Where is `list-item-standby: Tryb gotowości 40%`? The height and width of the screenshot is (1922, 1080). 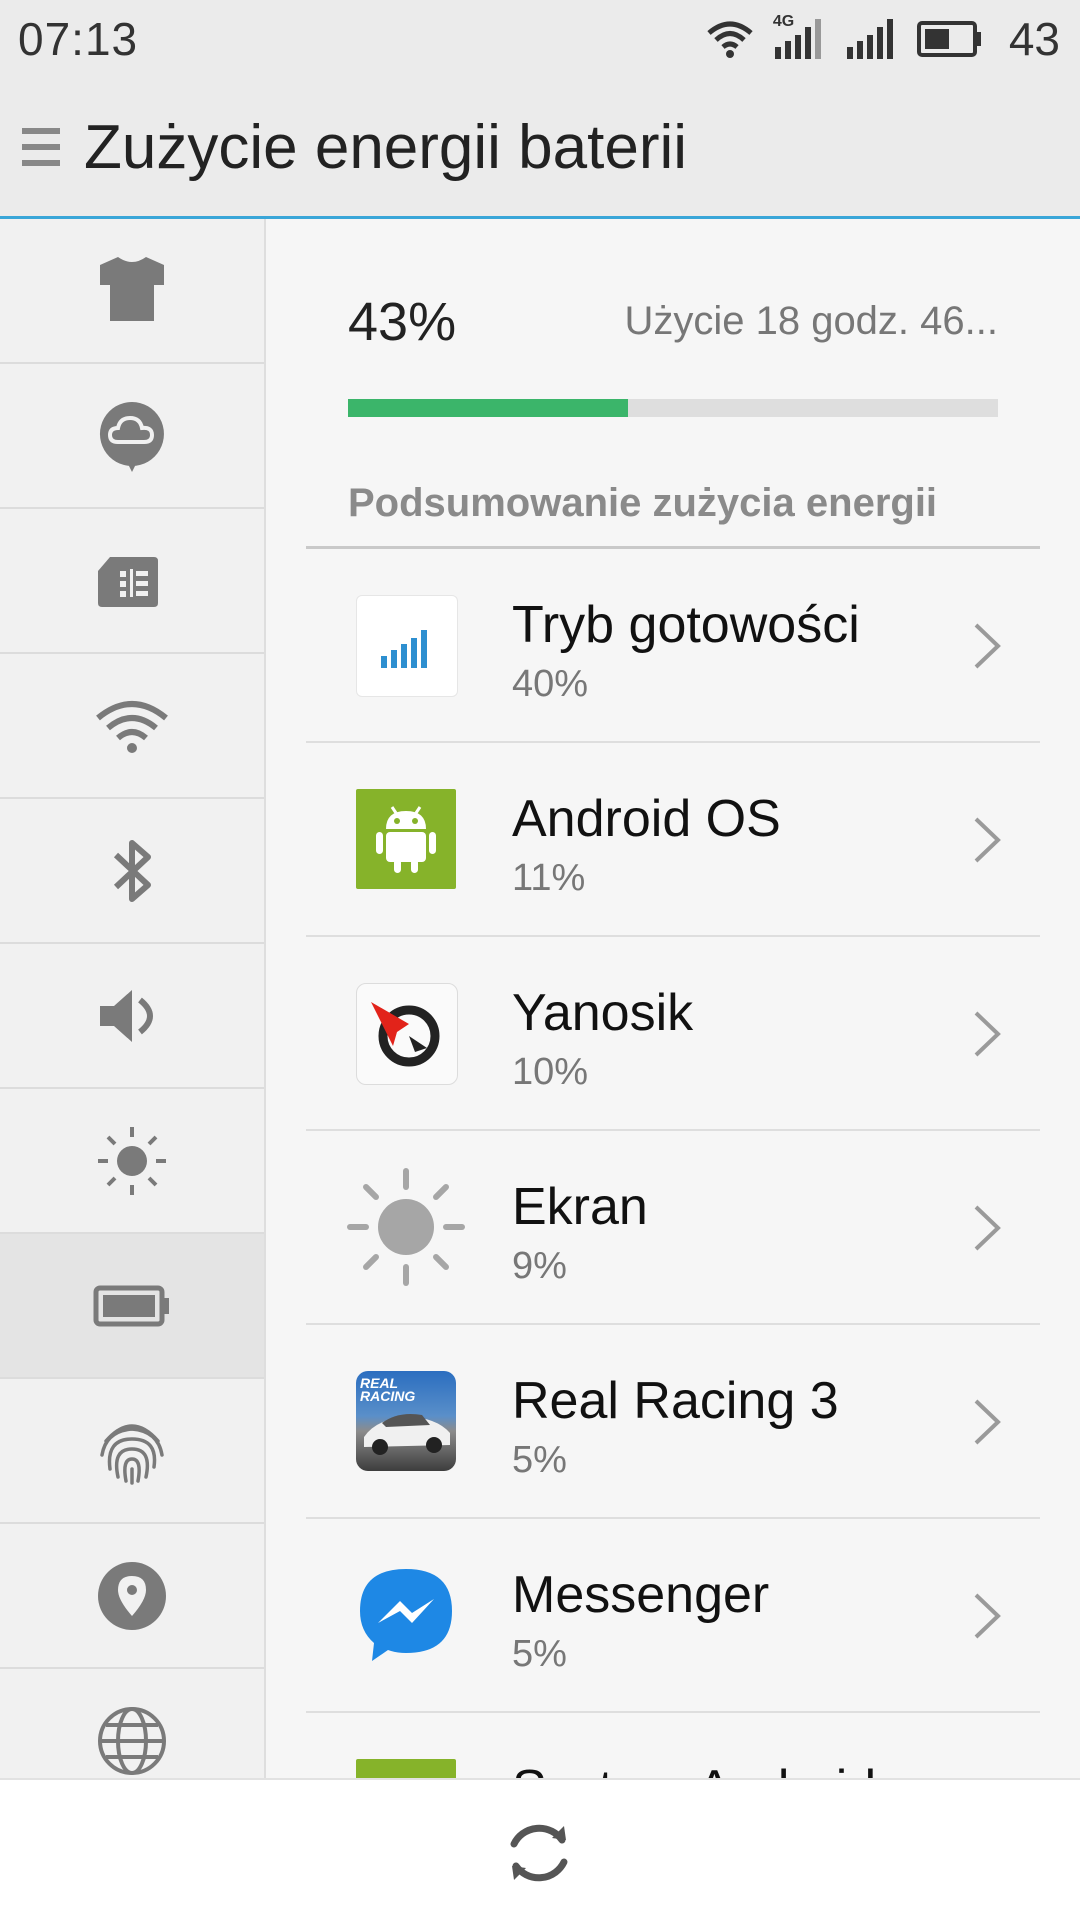
list-item-standby: Tryb gotowości 40% is located at coordinates (673, 646).